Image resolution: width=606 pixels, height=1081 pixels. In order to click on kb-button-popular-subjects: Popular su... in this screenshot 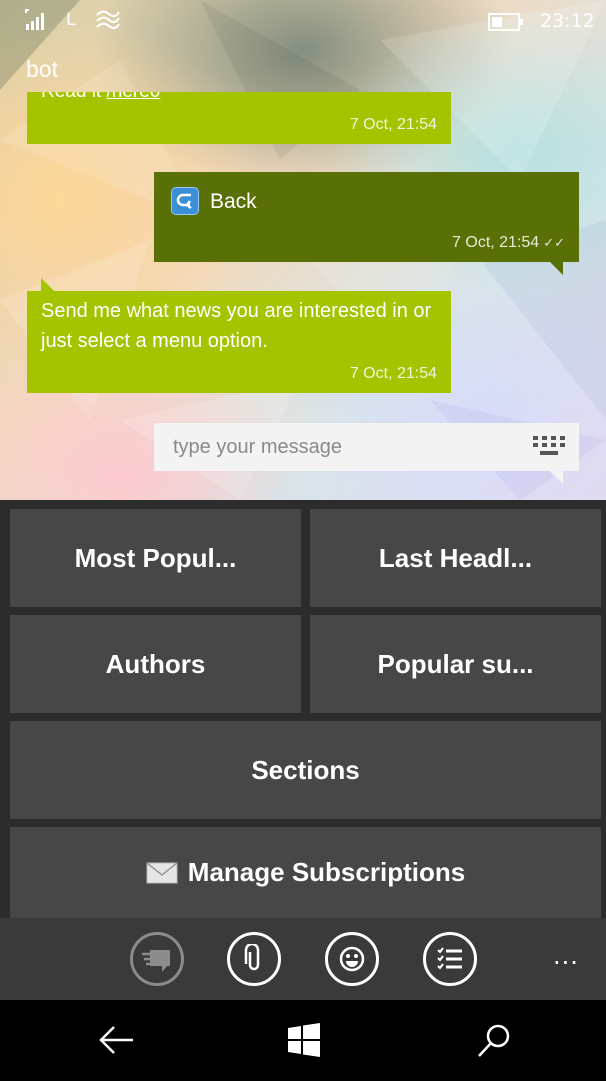, I will do `click(455, 664)`.